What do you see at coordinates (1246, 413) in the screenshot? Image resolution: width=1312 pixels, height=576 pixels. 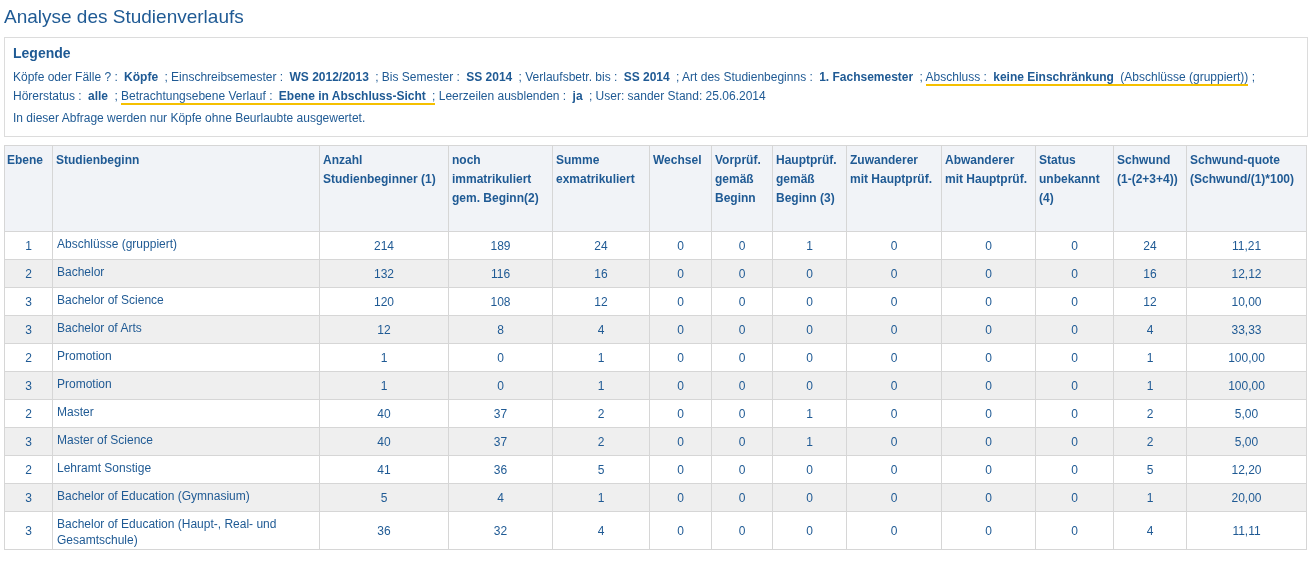 I see `table-cell: 5,00` at bounding box center [1246, 413].